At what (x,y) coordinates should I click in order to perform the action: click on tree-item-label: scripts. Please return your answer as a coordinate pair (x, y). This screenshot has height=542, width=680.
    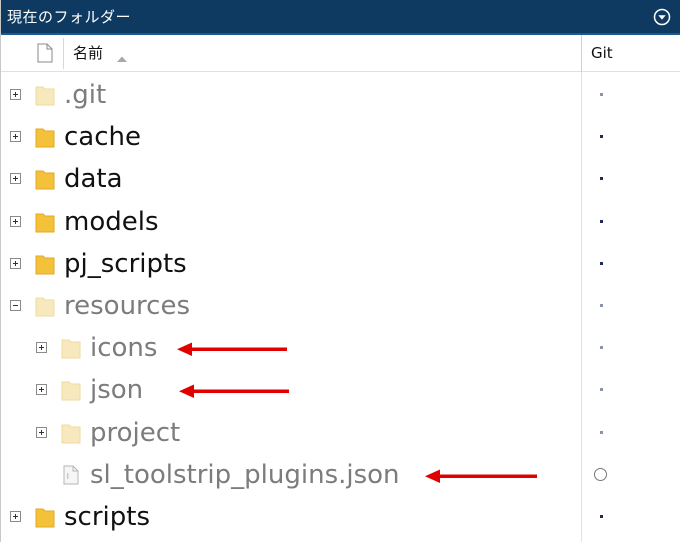
    Looking at the image, I should click on (107, 517).